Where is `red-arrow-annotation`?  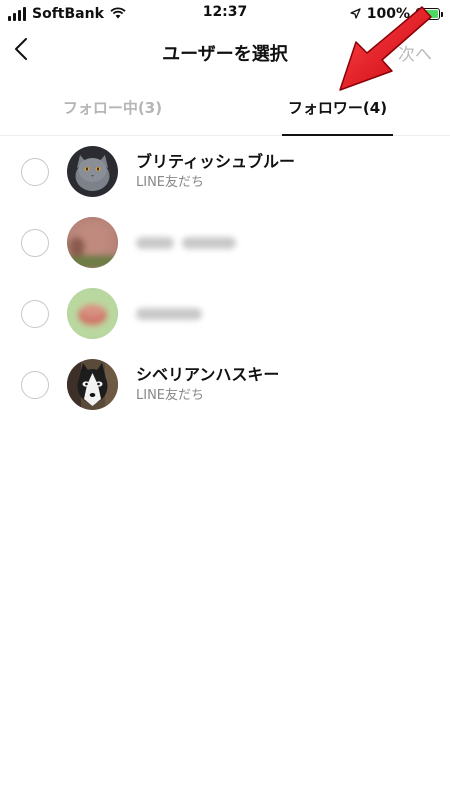 red-arrow-annotation is located at coordinates (382, 51).